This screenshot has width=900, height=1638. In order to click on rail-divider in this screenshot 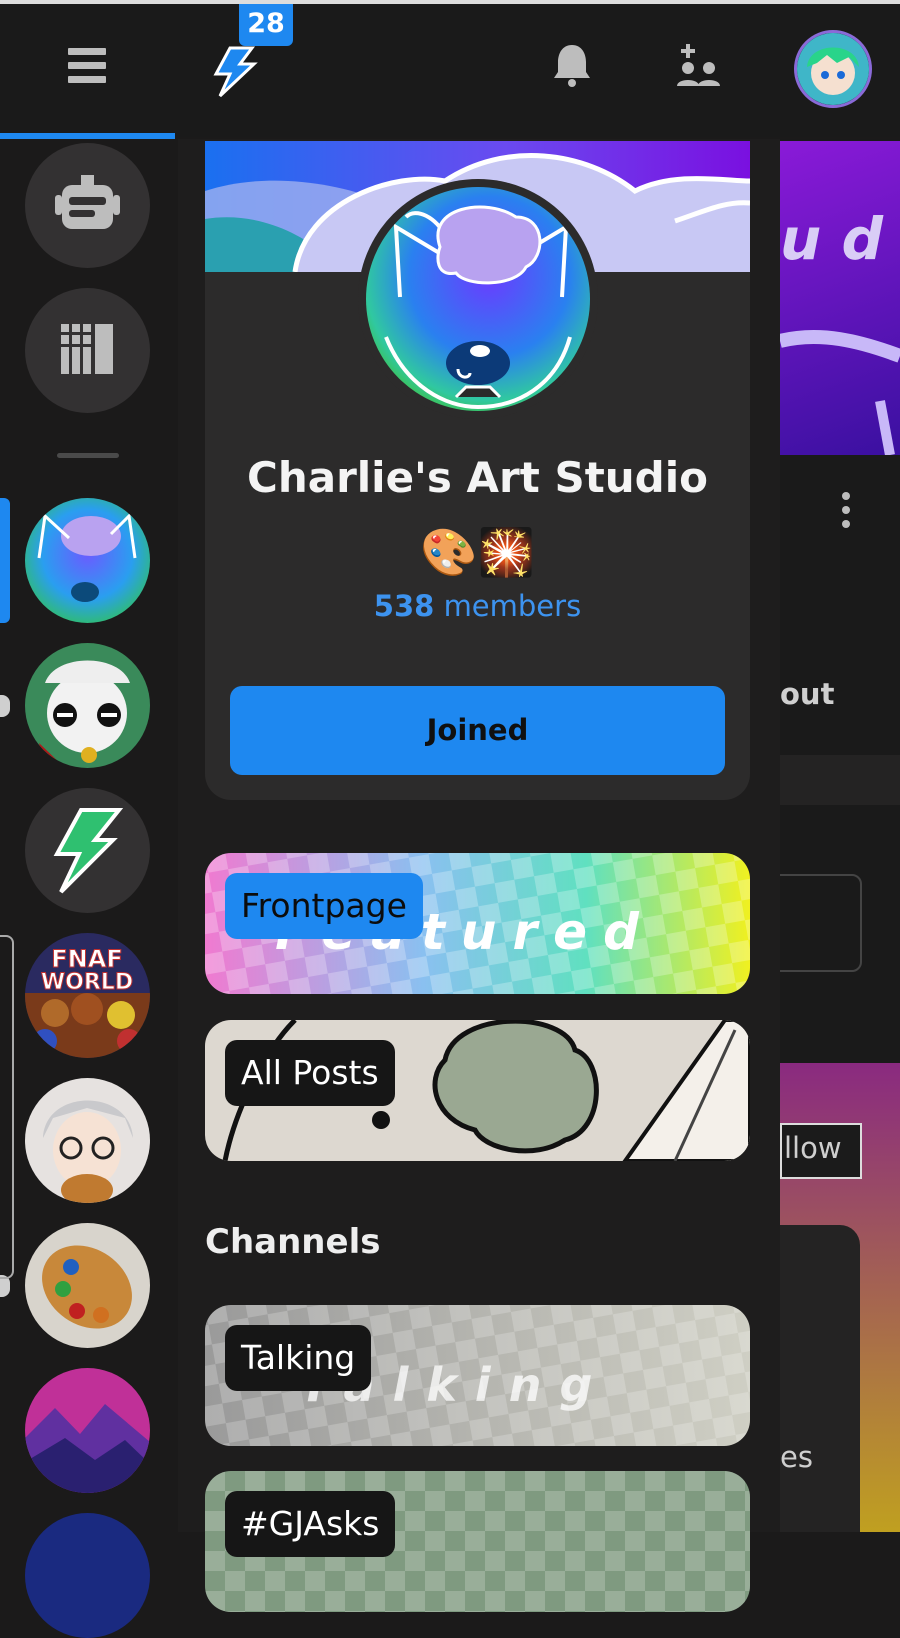, I will do `click(88, 455)`.